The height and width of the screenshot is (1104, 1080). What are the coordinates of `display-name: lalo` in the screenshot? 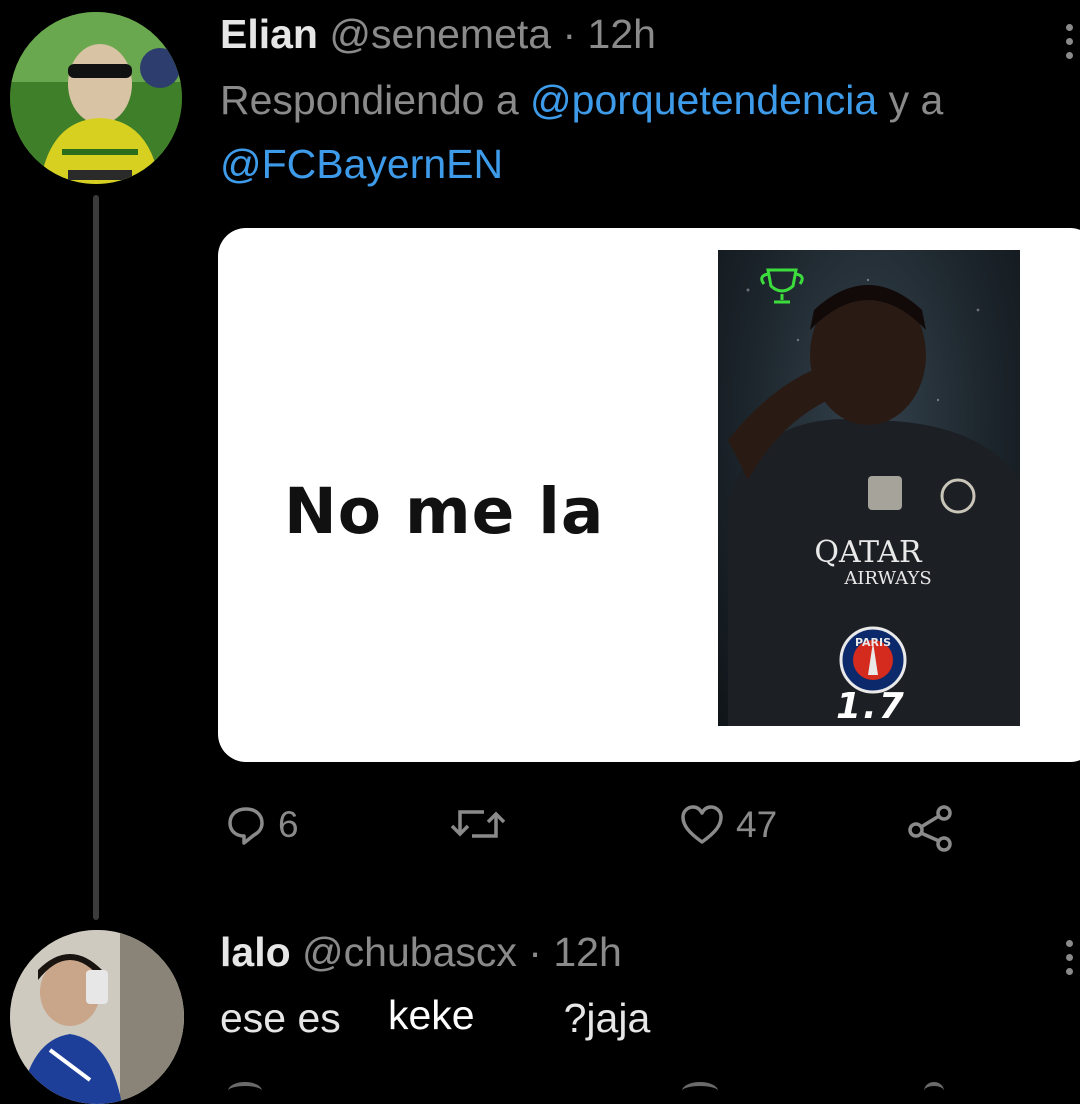 It's located at (255, 952).